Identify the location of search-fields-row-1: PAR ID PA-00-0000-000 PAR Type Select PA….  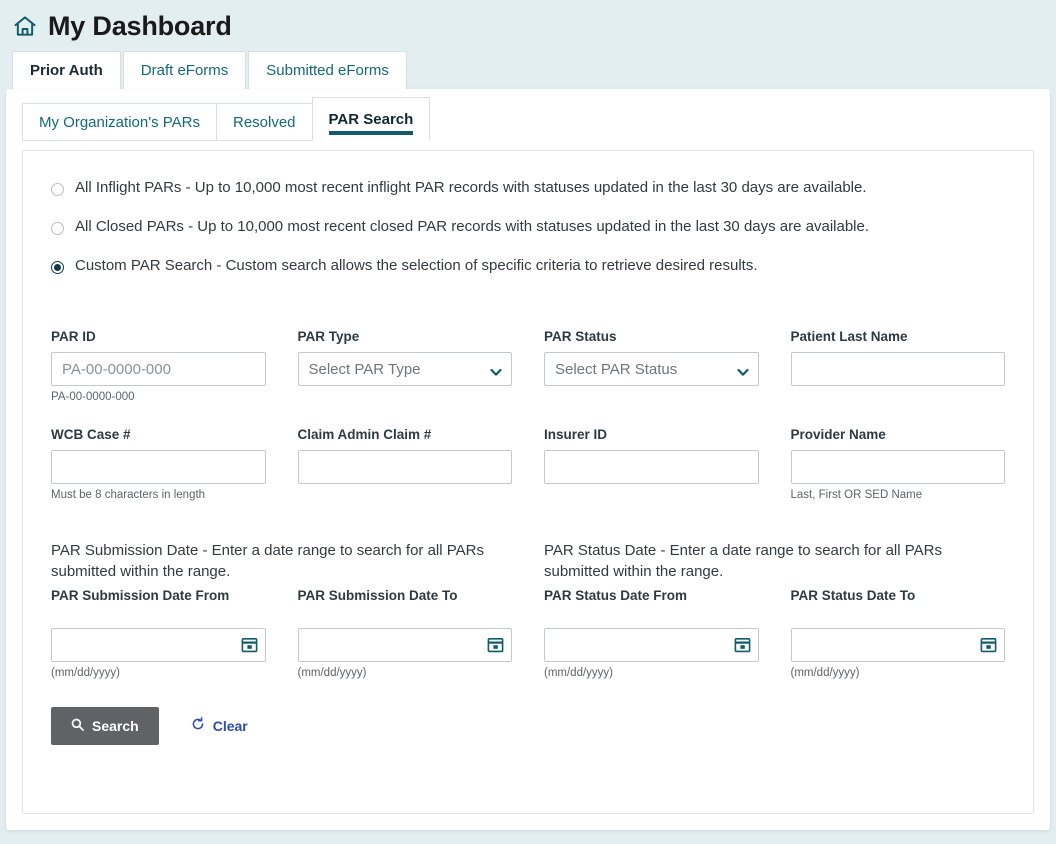
(528, 367).